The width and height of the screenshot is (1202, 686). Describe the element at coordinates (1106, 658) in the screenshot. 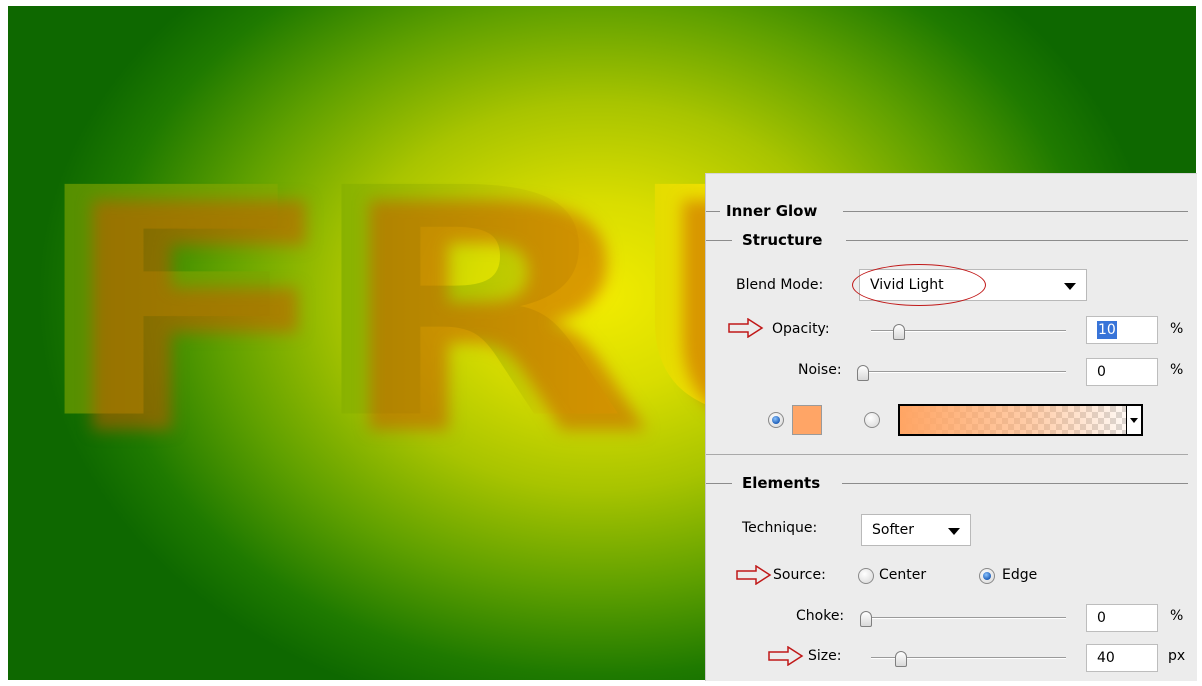

I see `size-value: 40` at that location.